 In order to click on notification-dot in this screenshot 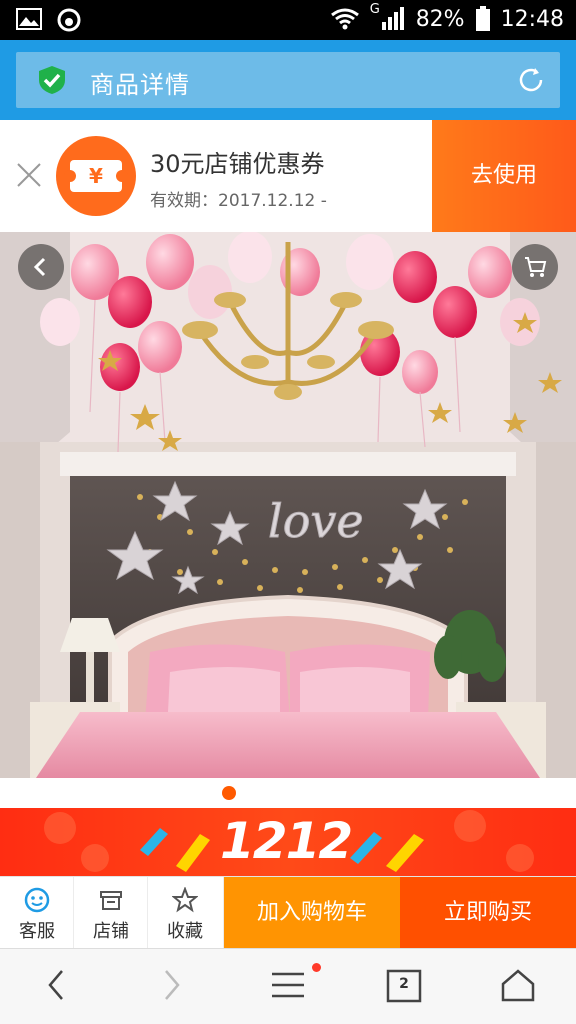, I will do `click(316, 967)`.